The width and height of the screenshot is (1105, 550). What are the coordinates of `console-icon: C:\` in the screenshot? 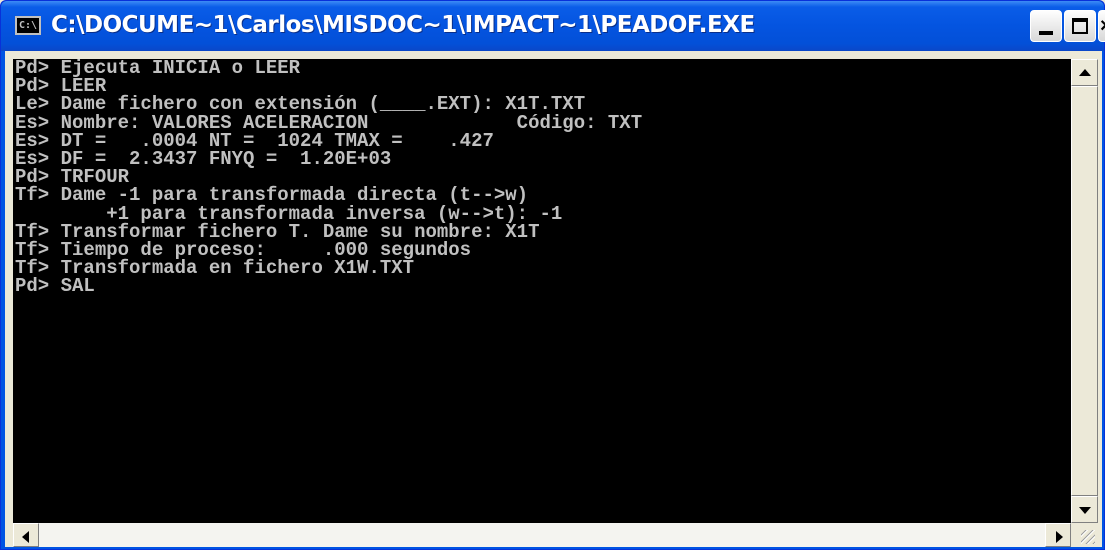 It's located at (28, 25).